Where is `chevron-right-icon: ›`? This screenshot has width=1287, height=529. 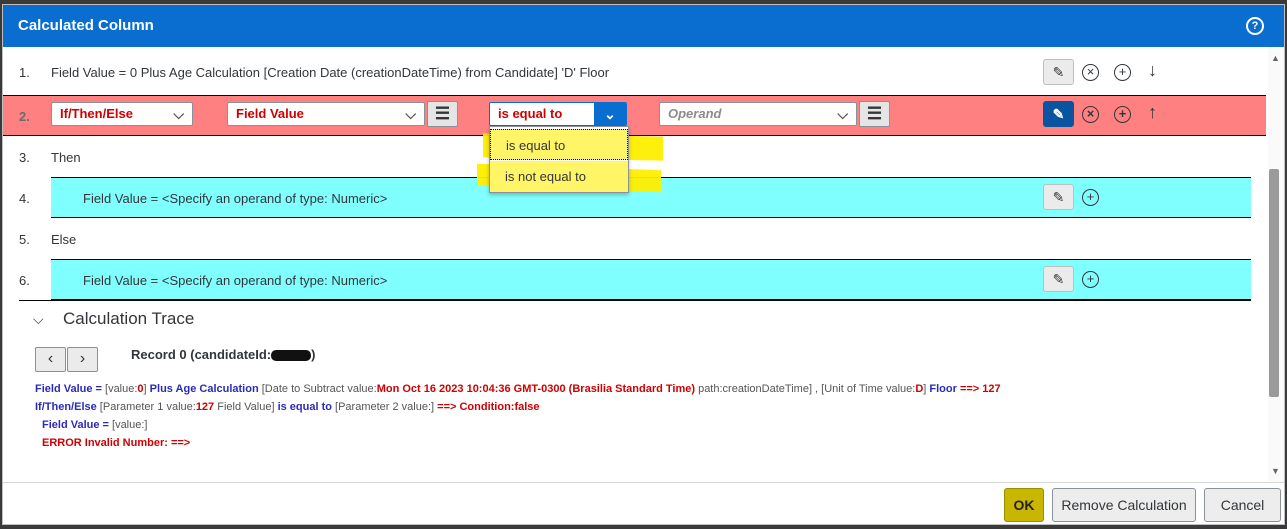 chevron-right-icon: › is located at coordinates (82, 358).